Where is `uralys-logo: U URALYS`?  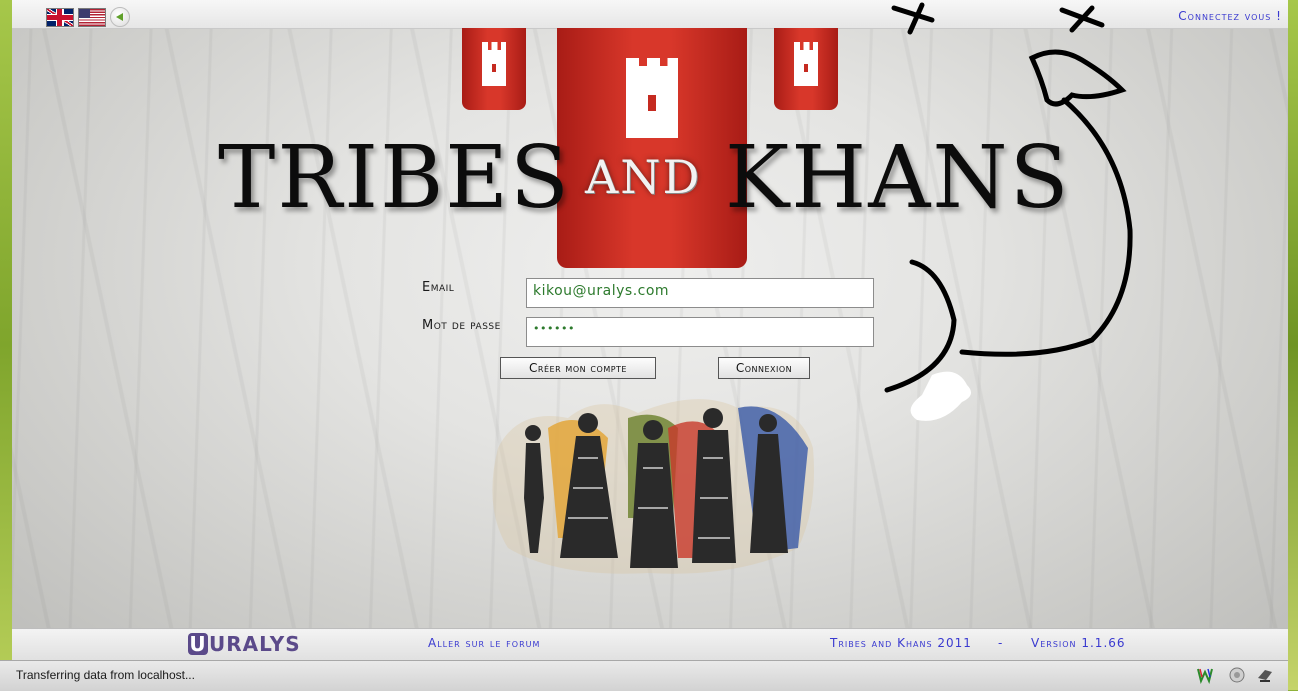
uralys-logo: U URALYS is located at coordinates (244, 645).